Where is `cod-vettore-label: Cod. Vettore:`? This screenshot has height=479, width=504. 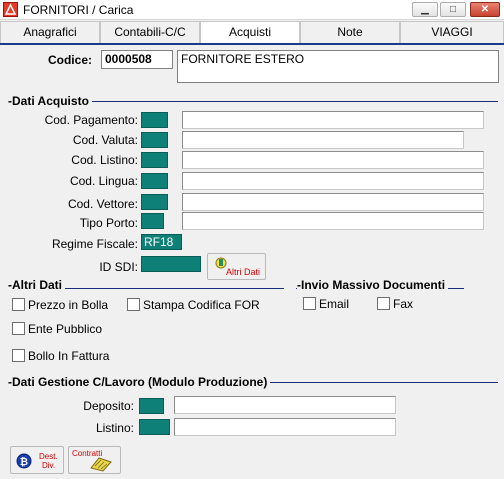
cod-vettore-label: Cod. Vettore: is located at coordinates (102, 204).